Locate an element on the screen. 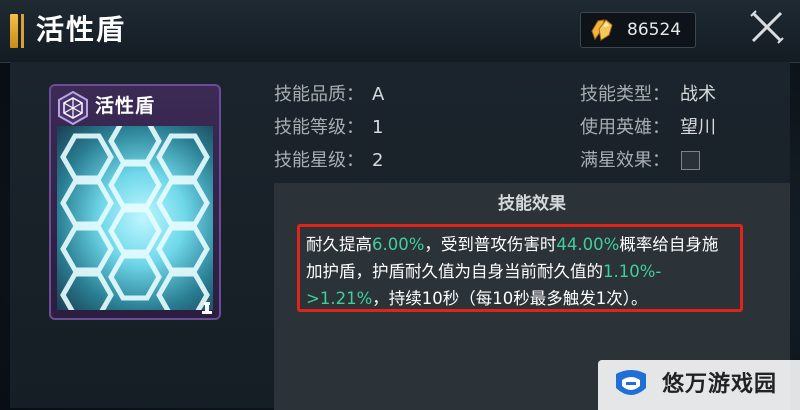 This screenshot has width=800, height=410. close-button is located at coordinates (767, 29).